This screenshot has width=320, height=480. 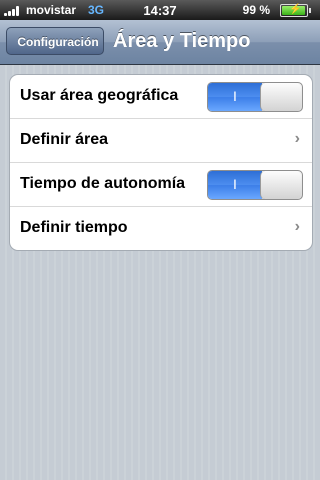 I want to click on settings-row-tiempo-autonomia: Tiempo de autonomía I, so click(x=161, y=185).